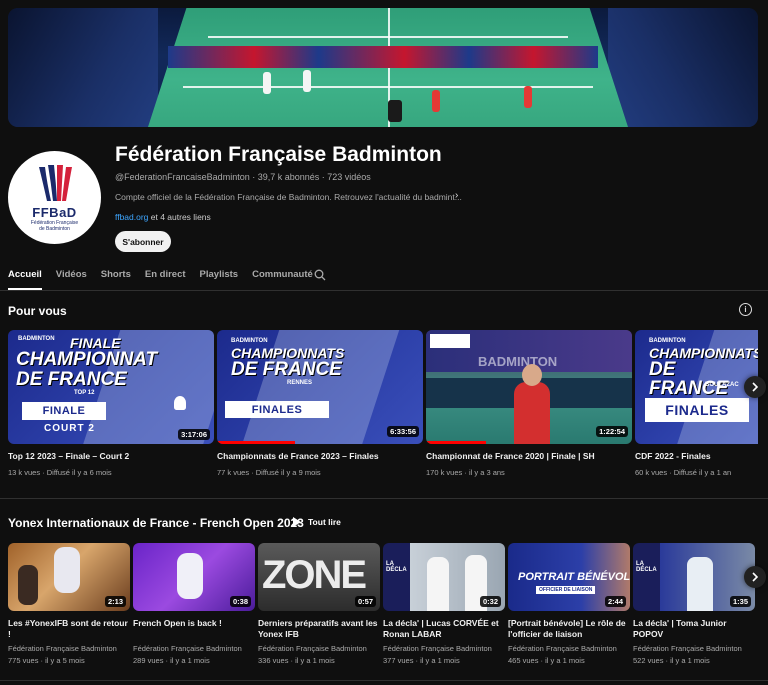 Image resolution: width=768 pixels, height=685 pixels. Describe the element at coordinates (171, 660) in the screenshot. I see `video-stats: 289 vues · il y a 1 mois` at that location.